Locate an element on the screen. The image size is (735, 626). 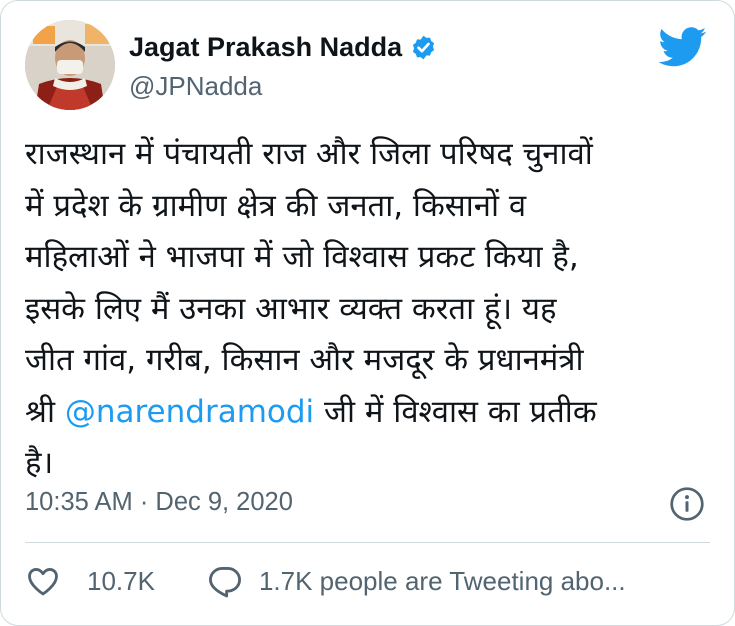
divider is located at coordinates (367, 542).